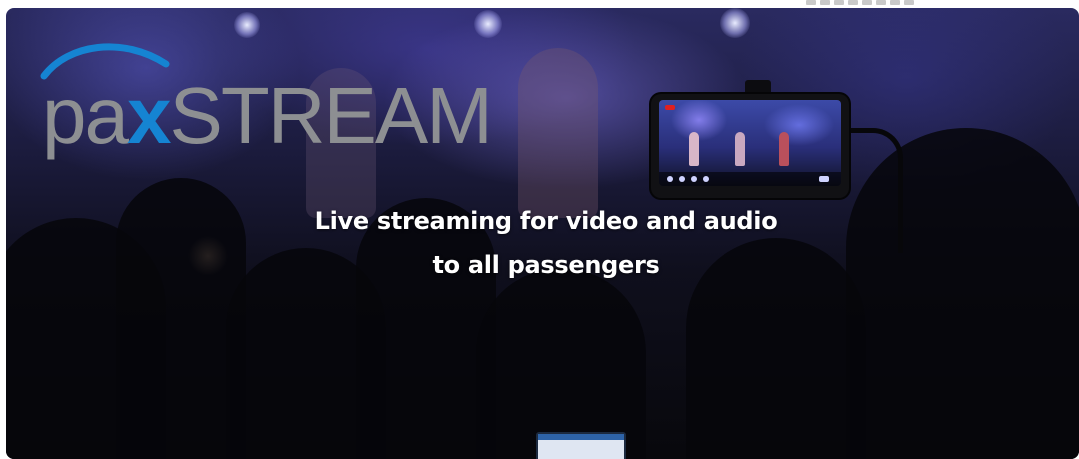  I want to click on logo-stream: STREAM, so click(330, 115).